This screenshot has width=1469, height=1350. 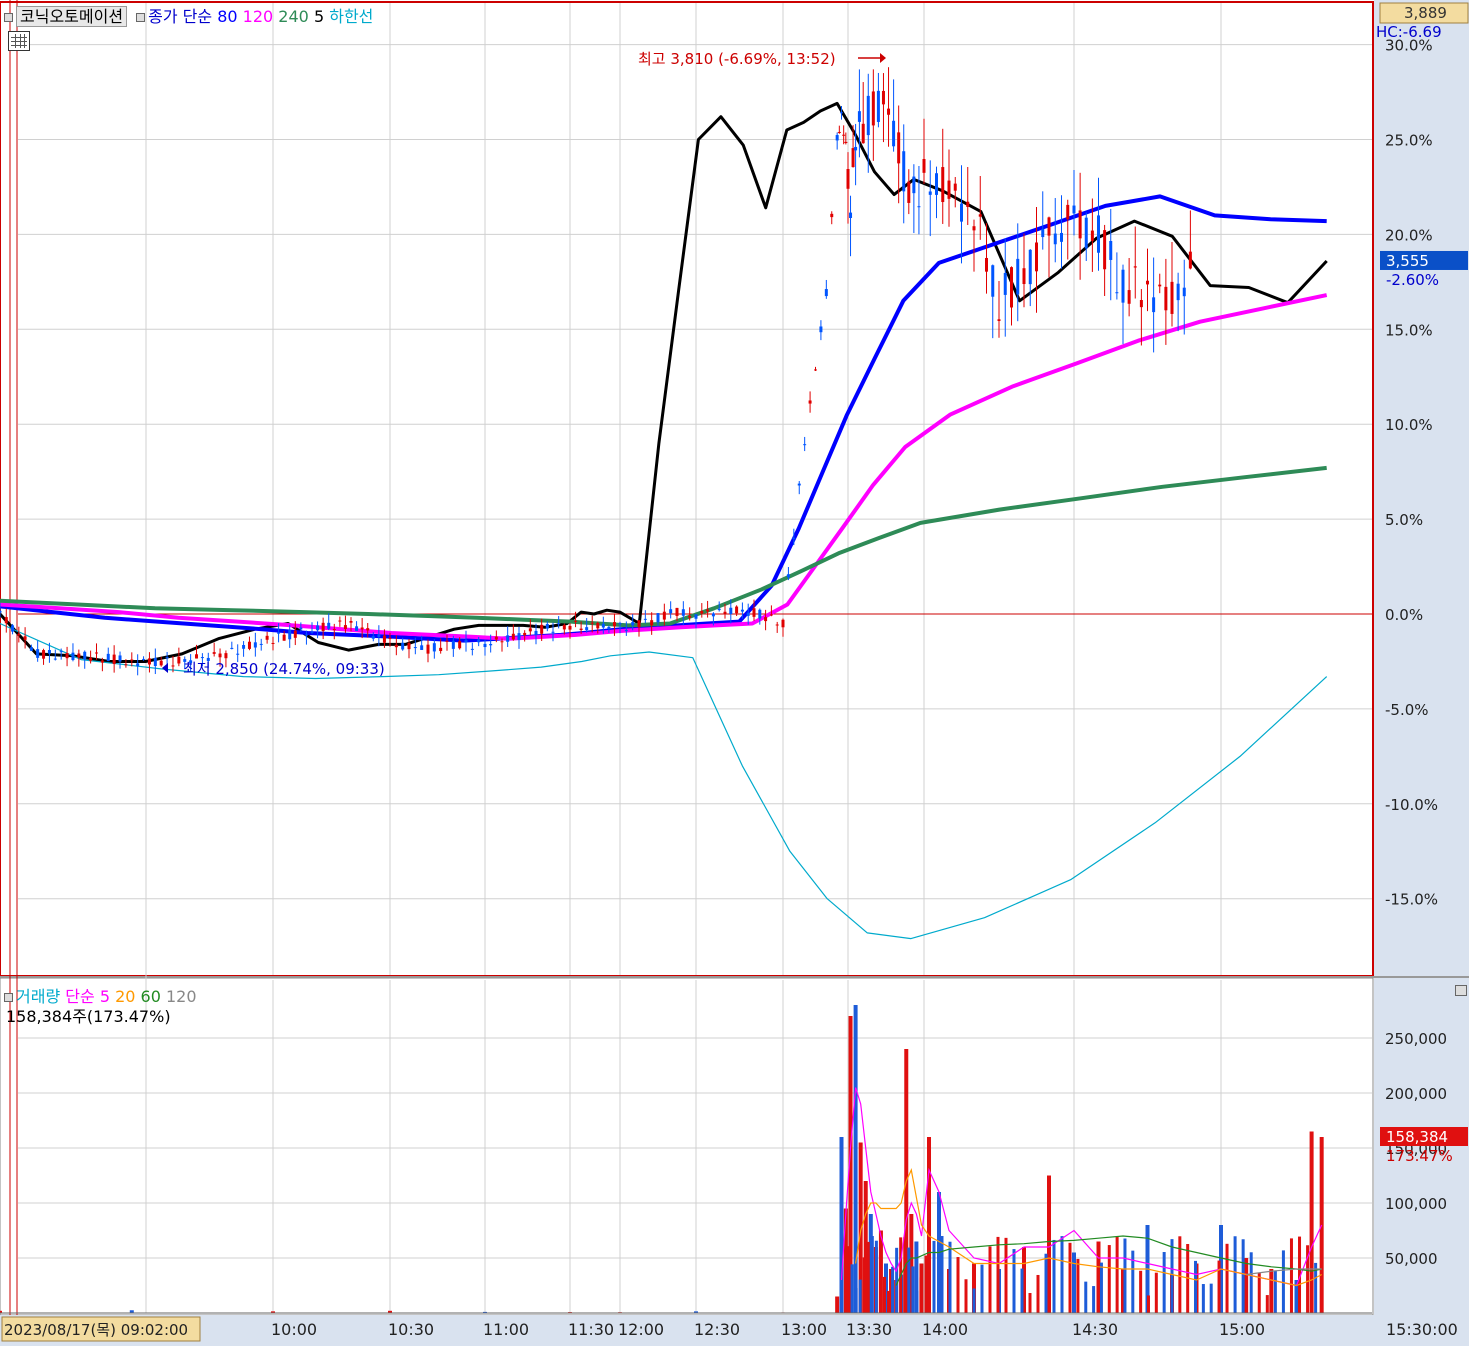 What do you see at coordinates (411, 1329) in the screenshot?
I see `time-axis-tick-label: 10:30` at bounding box center [411, 1329].